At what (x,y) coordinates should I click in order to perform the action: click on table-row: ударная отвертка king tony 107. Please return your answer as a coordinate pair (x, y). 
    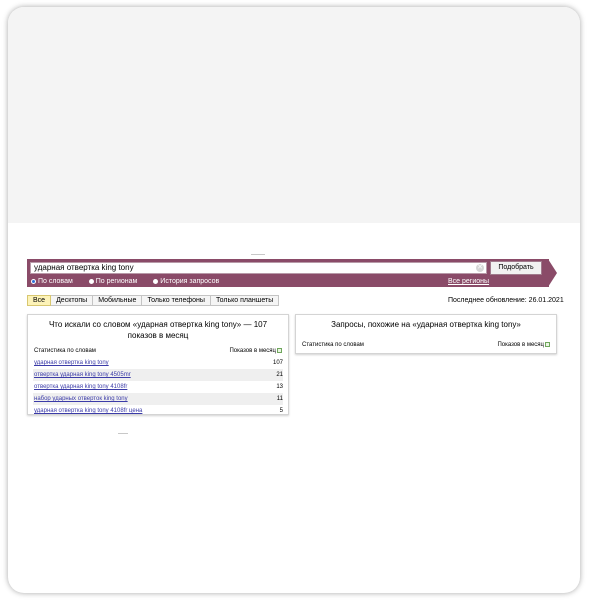
    Looking at the image, I should click on (158, 363).